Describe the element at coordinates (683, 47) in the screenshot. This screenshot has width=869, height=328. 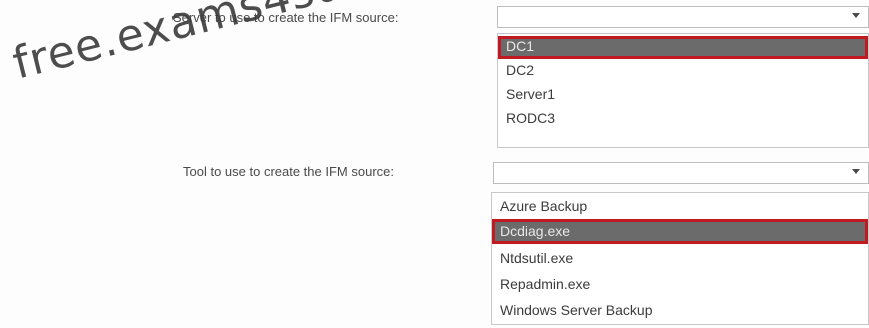
I see `server-option-dc1: DC1` at that location.